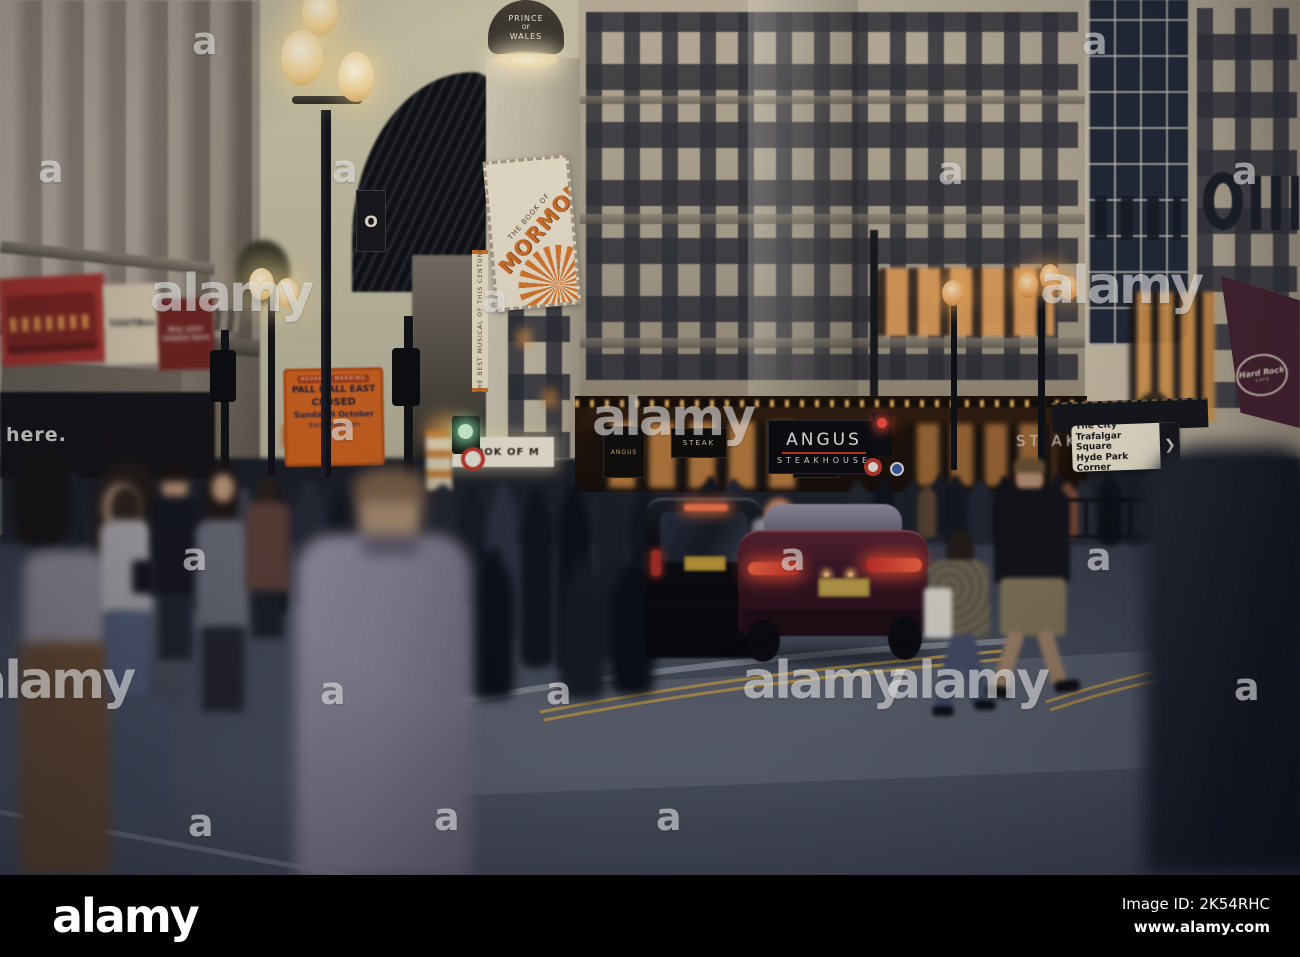 Image resolution: width=1300 pixels, height=957 pixels. Describe the element at coordinates (1201, 927) in the screenshot. I see `alamy-website: www.alamy.com` at that location.